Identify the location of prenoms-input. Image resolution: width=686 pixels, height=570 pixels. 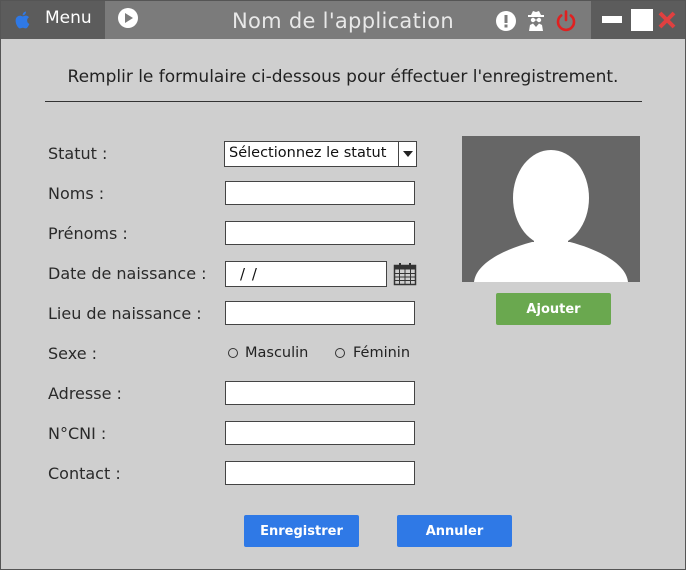
(320, 233).